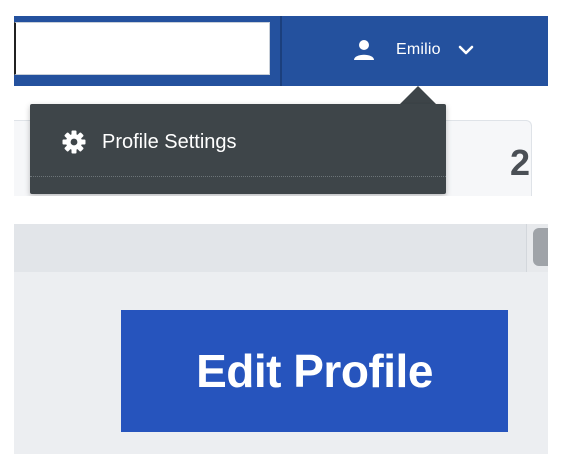 This screenshot has width=588, height=467. What do you see at coordinates (281, 248) in the screenshot?
I see `grey-panel` at bounding box center [281, 248].